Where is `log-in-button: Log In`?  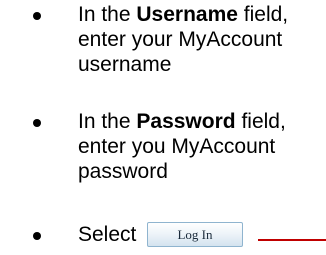
log-in-button: Log In is located at coordinates (195, 234).